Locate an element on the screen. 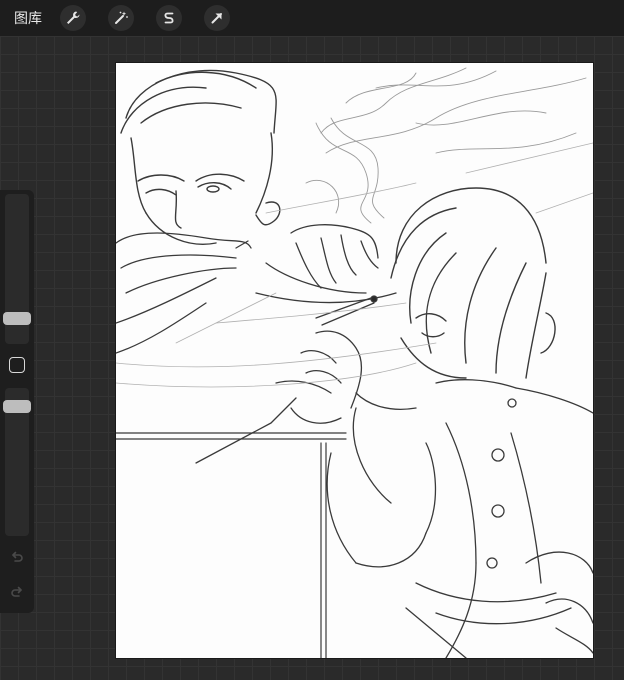  transform-button is located at coordinates (217, 18).